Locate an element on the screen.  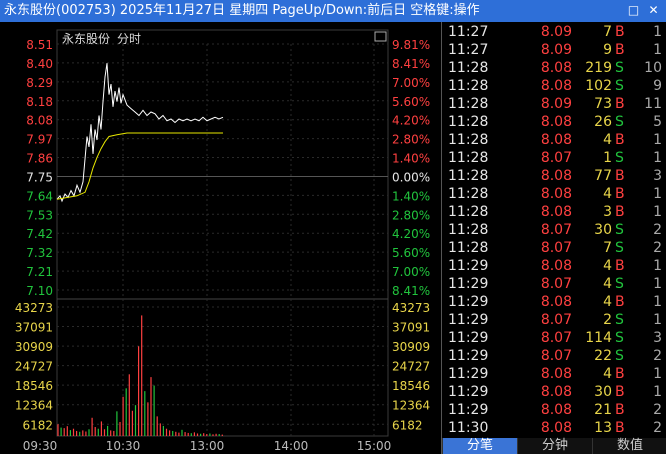
close-icon: ✕ is located at coordinates (653, 10).